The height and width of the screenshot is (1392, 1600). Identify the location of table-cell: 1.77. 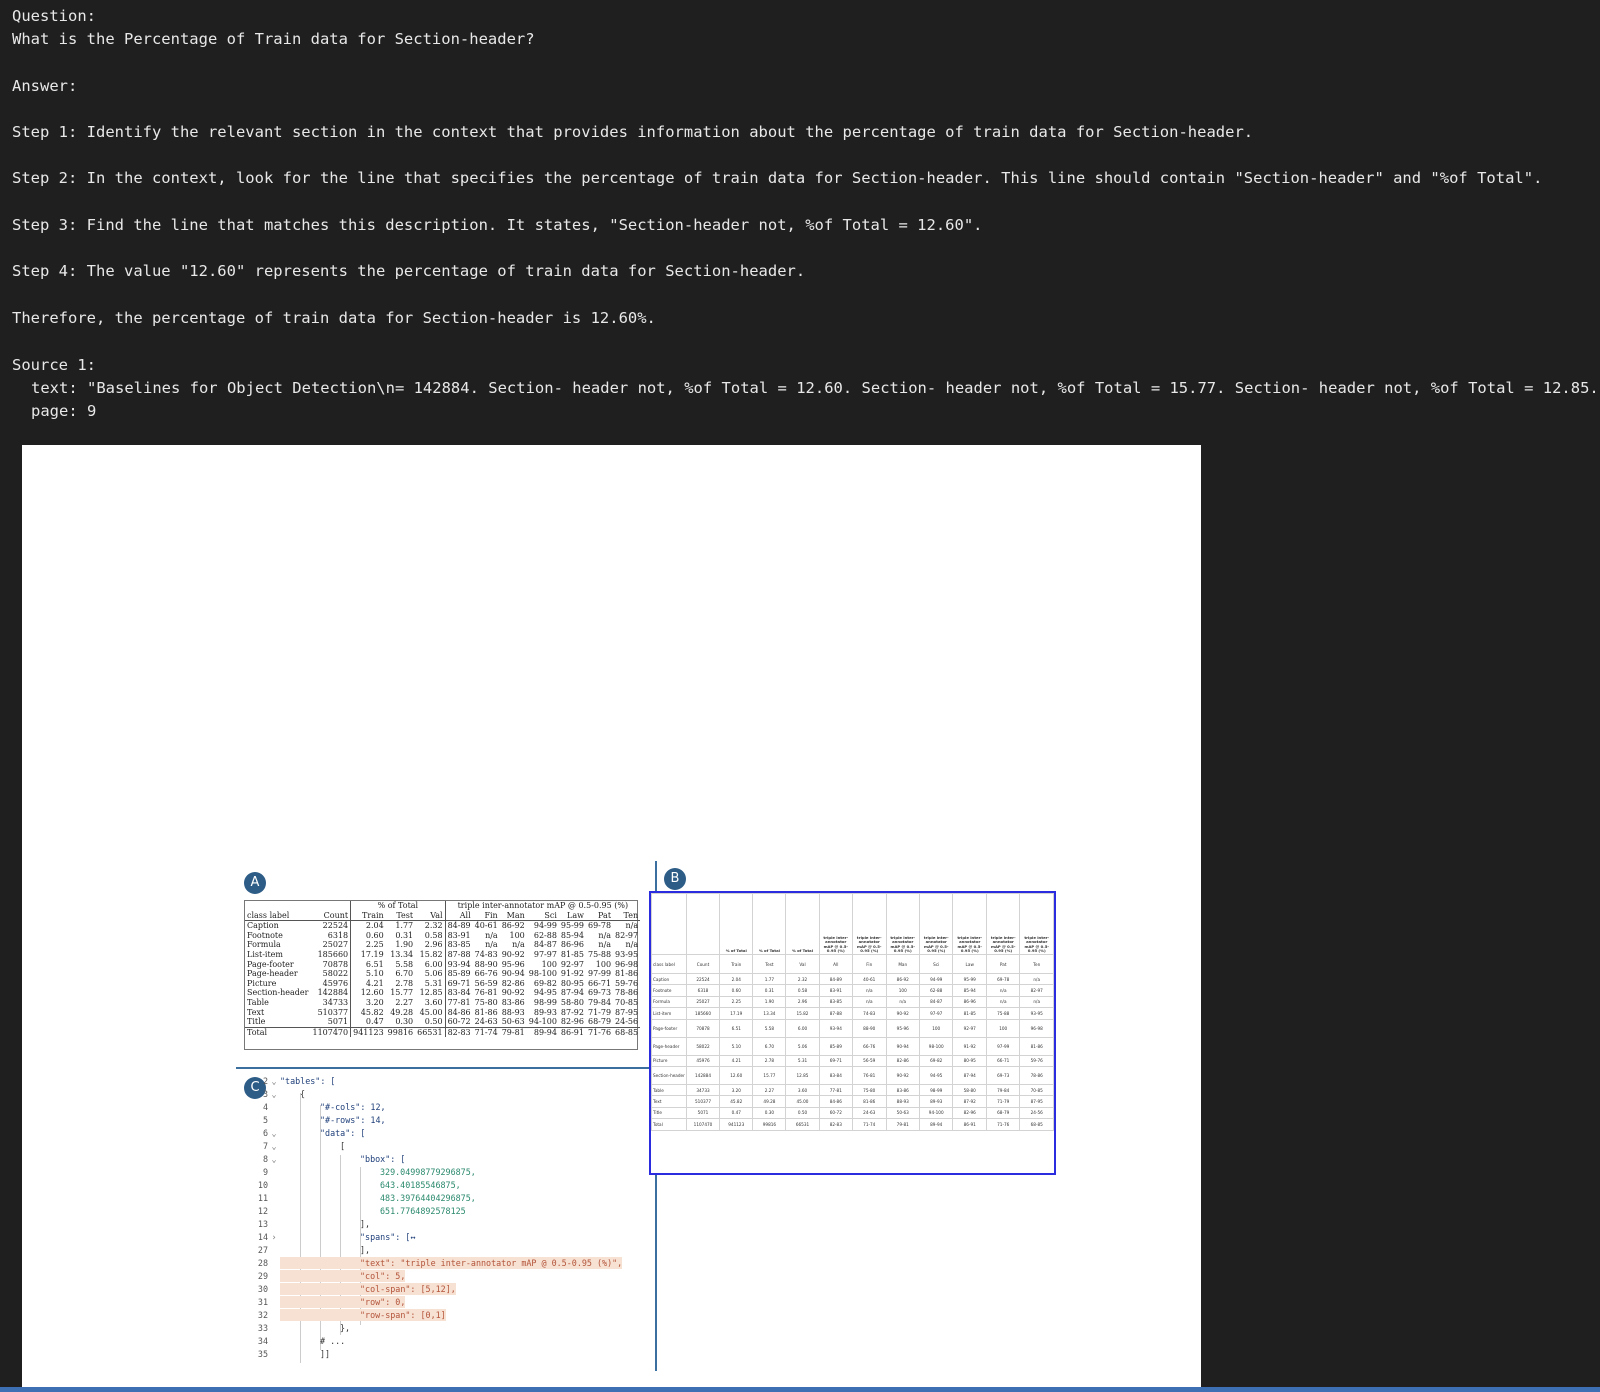
(404, 926).